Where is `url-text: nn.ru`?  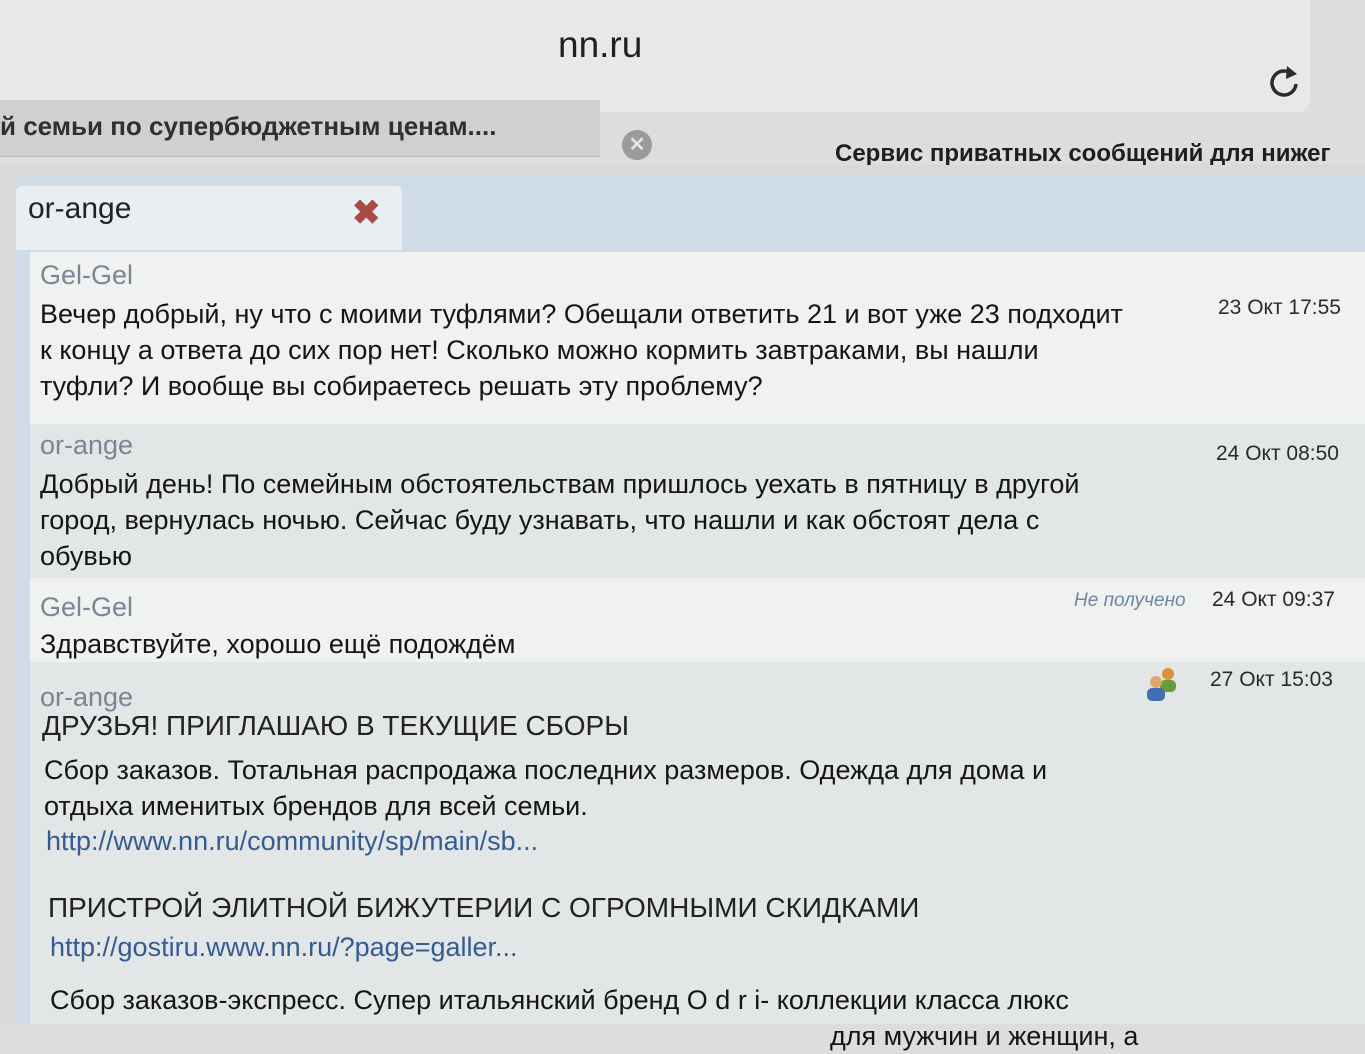 url-text: nn.ru is located at coordinates (600, 45).